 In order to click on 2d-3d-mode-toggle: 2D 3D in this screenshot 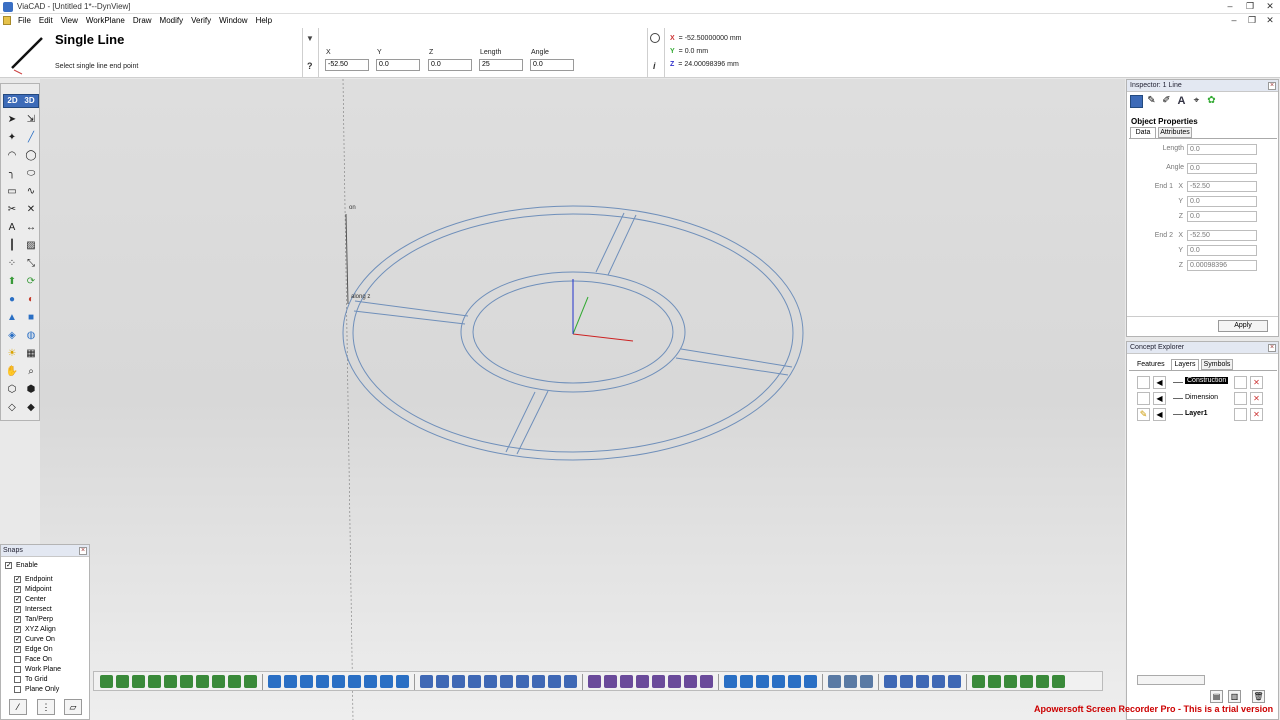, I will do `click(21, 101)`.